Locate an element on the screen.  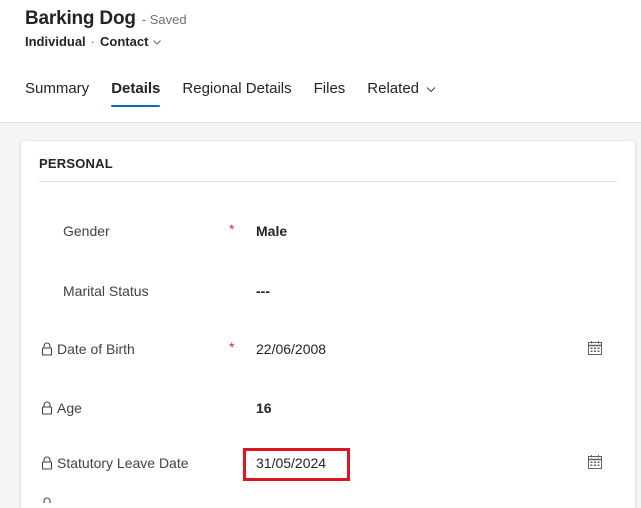
form-selector: Contact is located at coordinates (131, 41).